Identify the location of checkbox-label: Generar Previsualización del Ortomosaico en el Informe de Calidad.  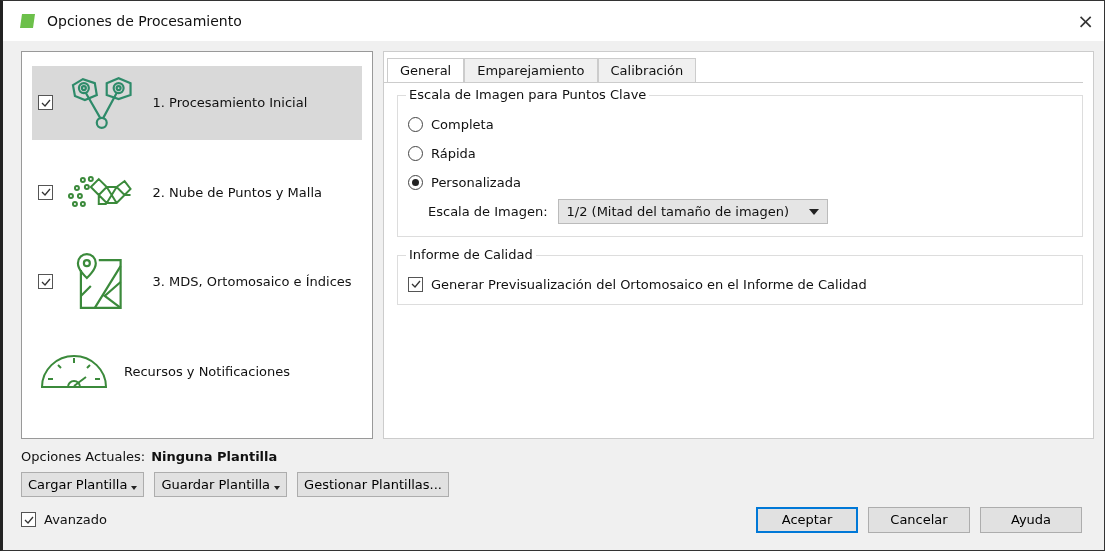
(649, 284).